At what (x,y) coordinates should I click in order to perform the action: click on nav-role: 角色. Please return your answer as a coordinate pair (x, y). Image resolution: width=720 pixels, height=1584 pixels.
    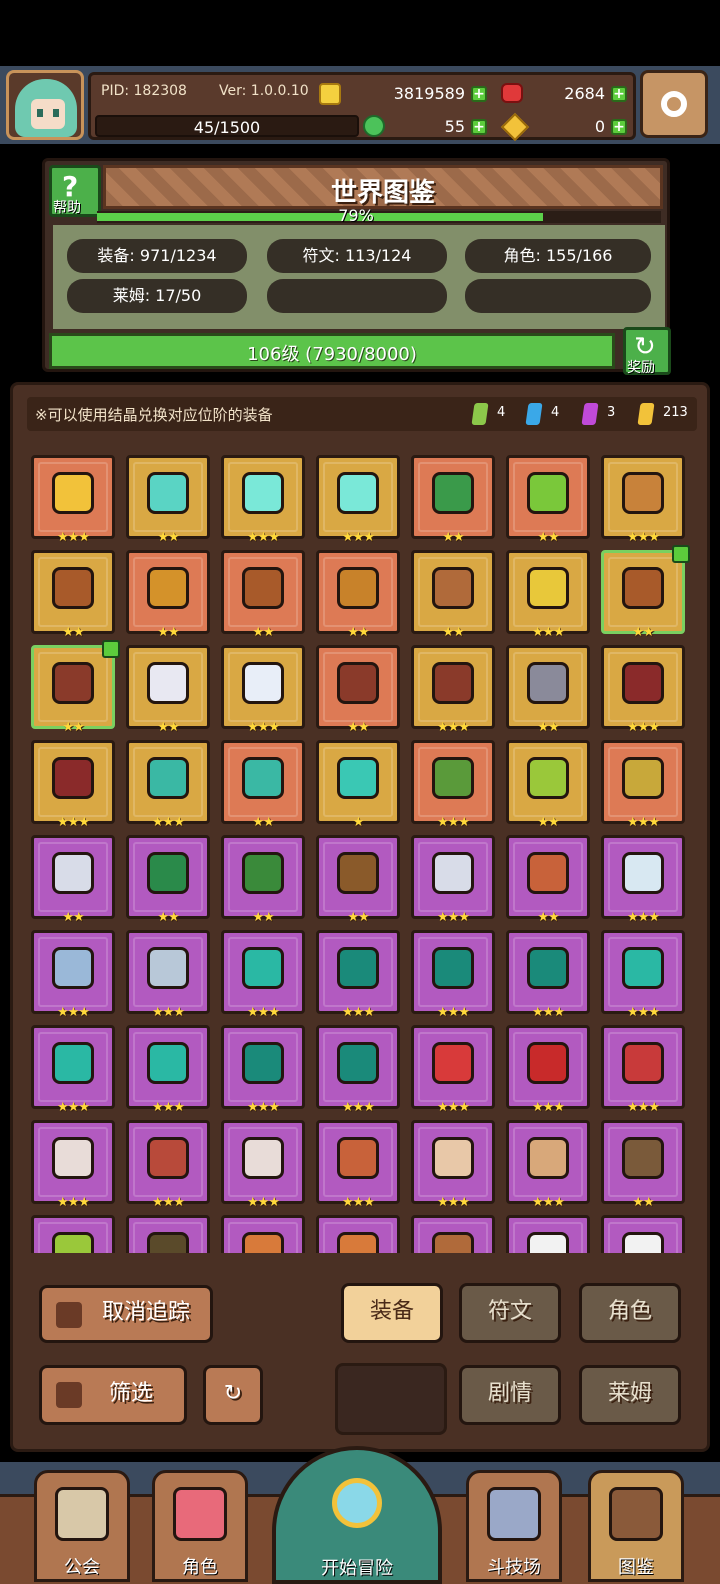
    Looking at the image, I should click on (200, 1526).